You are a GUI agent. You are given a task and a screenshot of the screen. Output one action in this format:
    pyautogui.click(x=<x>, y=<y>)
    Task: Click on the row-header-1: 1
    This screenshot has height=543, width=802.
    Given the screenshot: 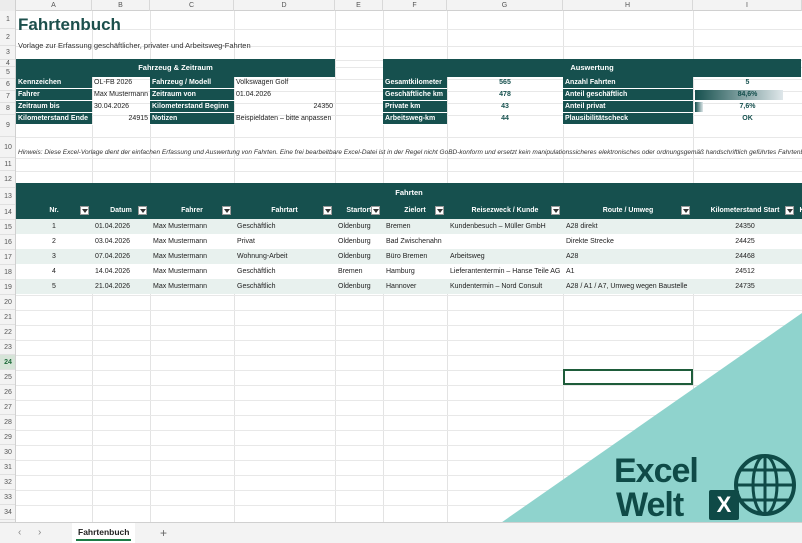 What is the action you would take?
    pyautogui.click(x=7, y=20)
    